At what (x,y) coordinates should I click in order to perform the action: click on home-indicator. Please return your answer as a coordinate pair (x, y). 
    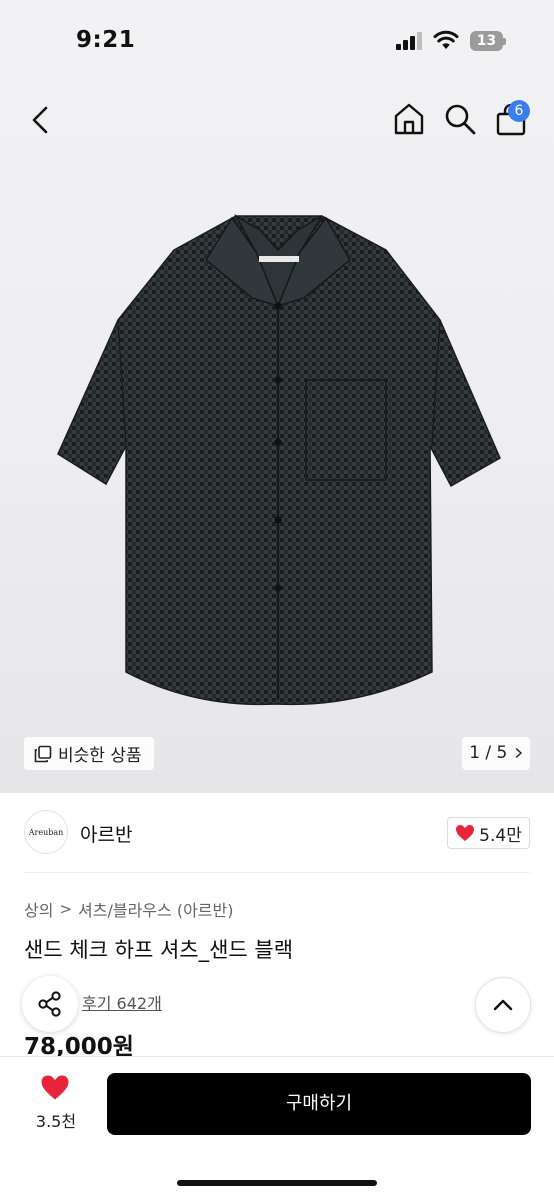
    Looking at the image, I should click on (277, 1183).